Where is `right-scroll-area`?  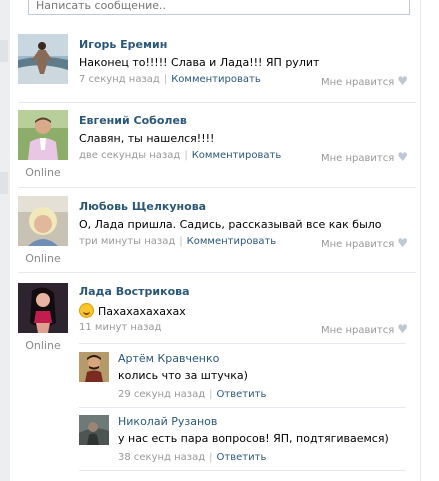
right-scroll-area is located at coordinates (429, 240).